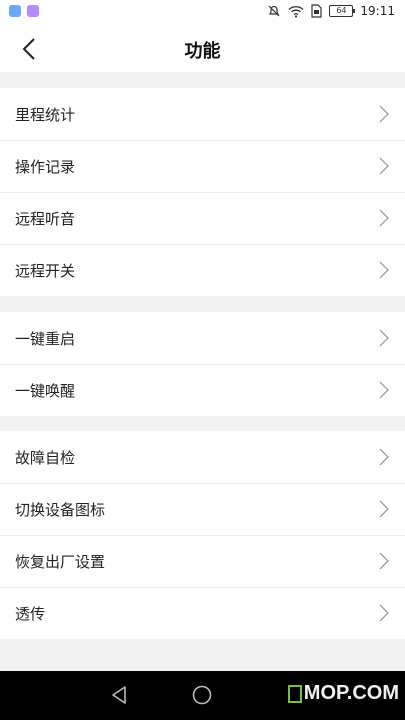 This screenshot has height=720, width=405. What do you see at coordinates (45, 114) in the screenshot?
I see `menu-item-label: 里程统计` at bounding box center [45, 114].